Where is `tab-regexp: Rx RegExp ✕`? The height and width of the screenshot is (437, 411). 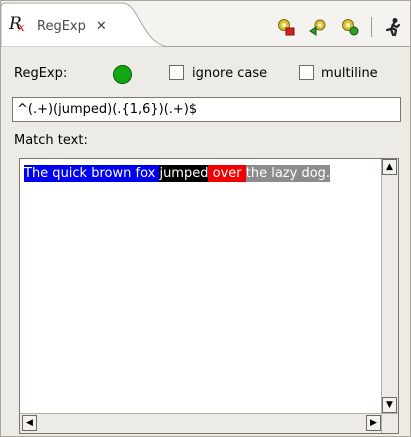
tab-regexp: Rx RegExp ✕ is located at coordinates (58, 26).